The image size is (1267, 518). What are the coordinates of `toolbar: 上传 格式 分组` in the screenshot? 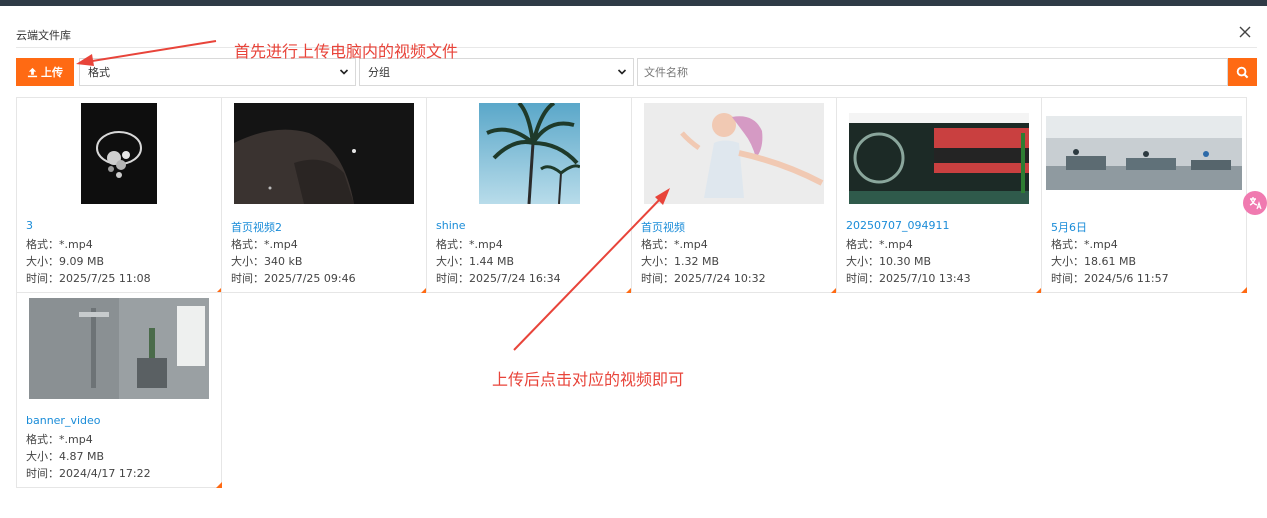 It's located at (636, 72).